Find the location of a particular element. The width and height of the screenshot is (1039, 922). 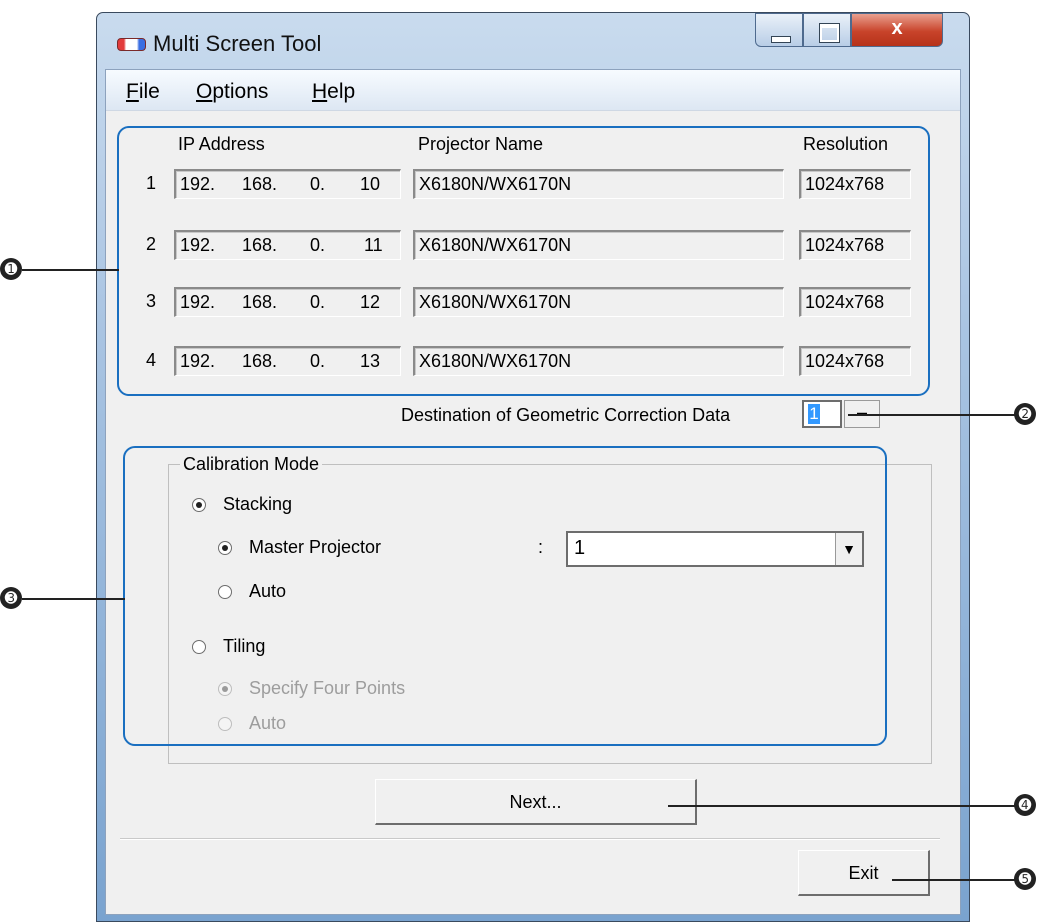

menu-bar: File Options Help is located at coordinates (533, 90).